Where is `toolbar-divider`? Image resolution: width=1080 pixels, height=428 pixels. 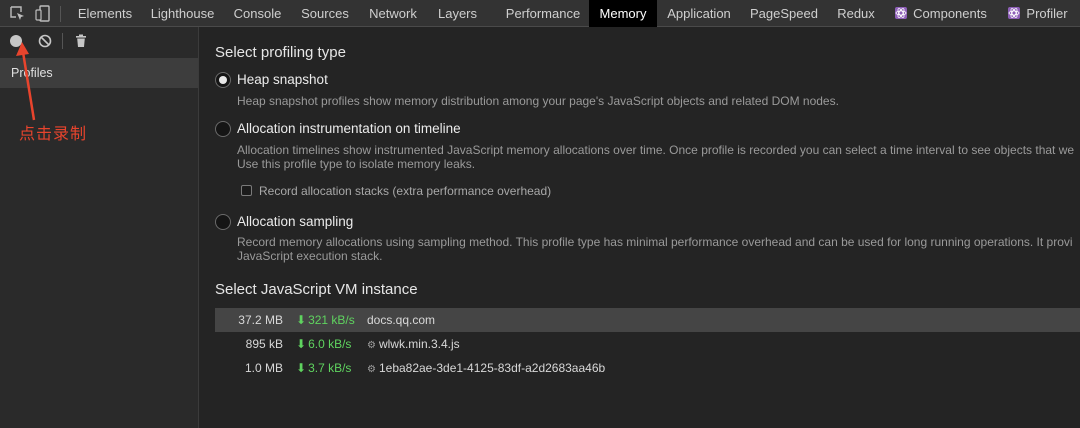
toolbar-divider is located at coordinates (60, 14).